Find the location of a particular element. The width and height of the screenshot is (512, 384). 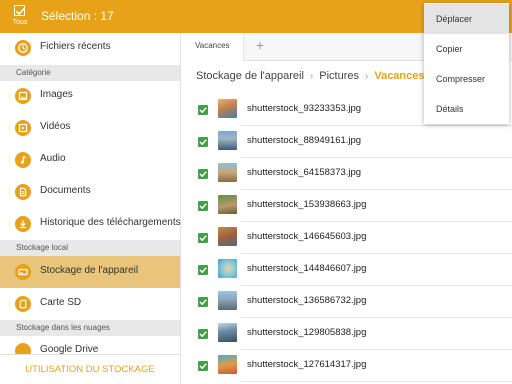

sidebar-item-device-storage: Stockage de l'appareil is located at coordinates (90, 272).